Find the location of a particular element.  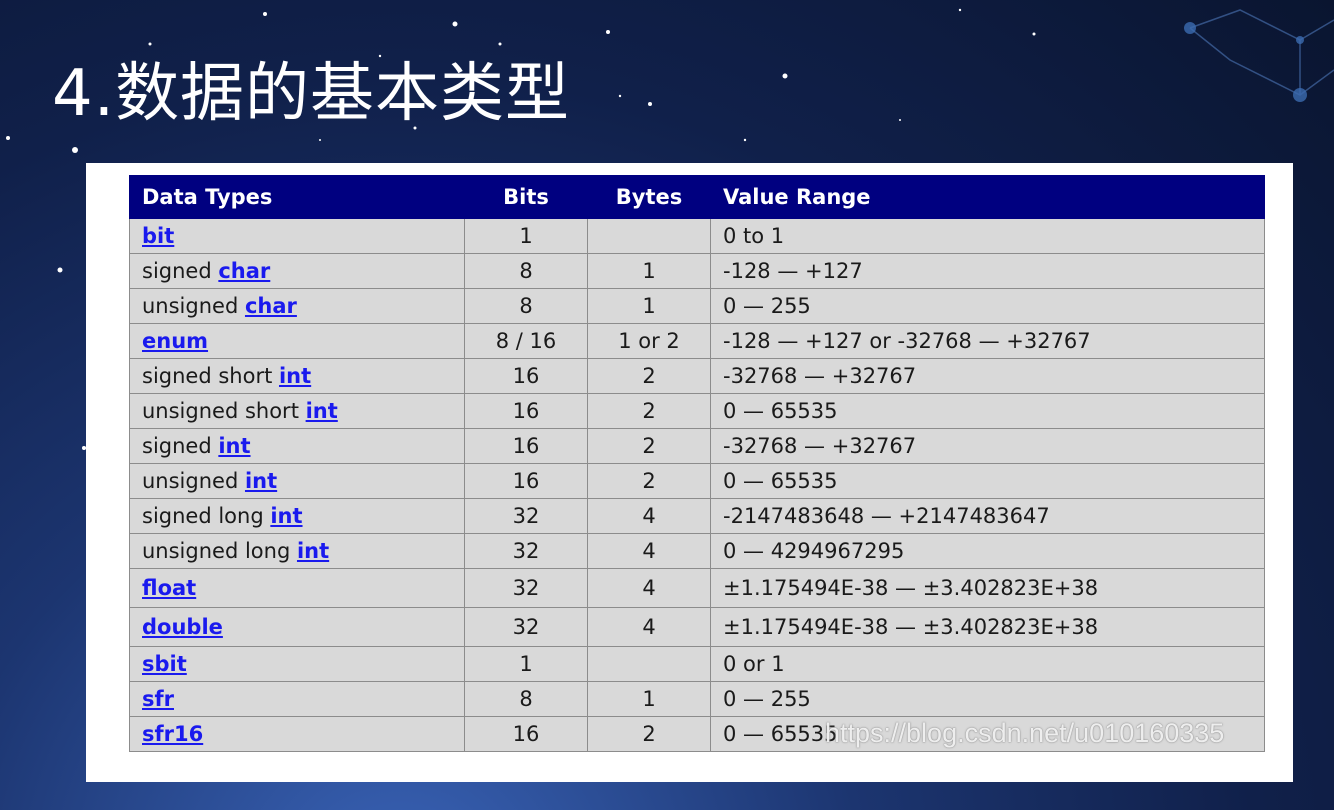

bytes-cell: 1 or 2 is located at coordinates (649, 341).